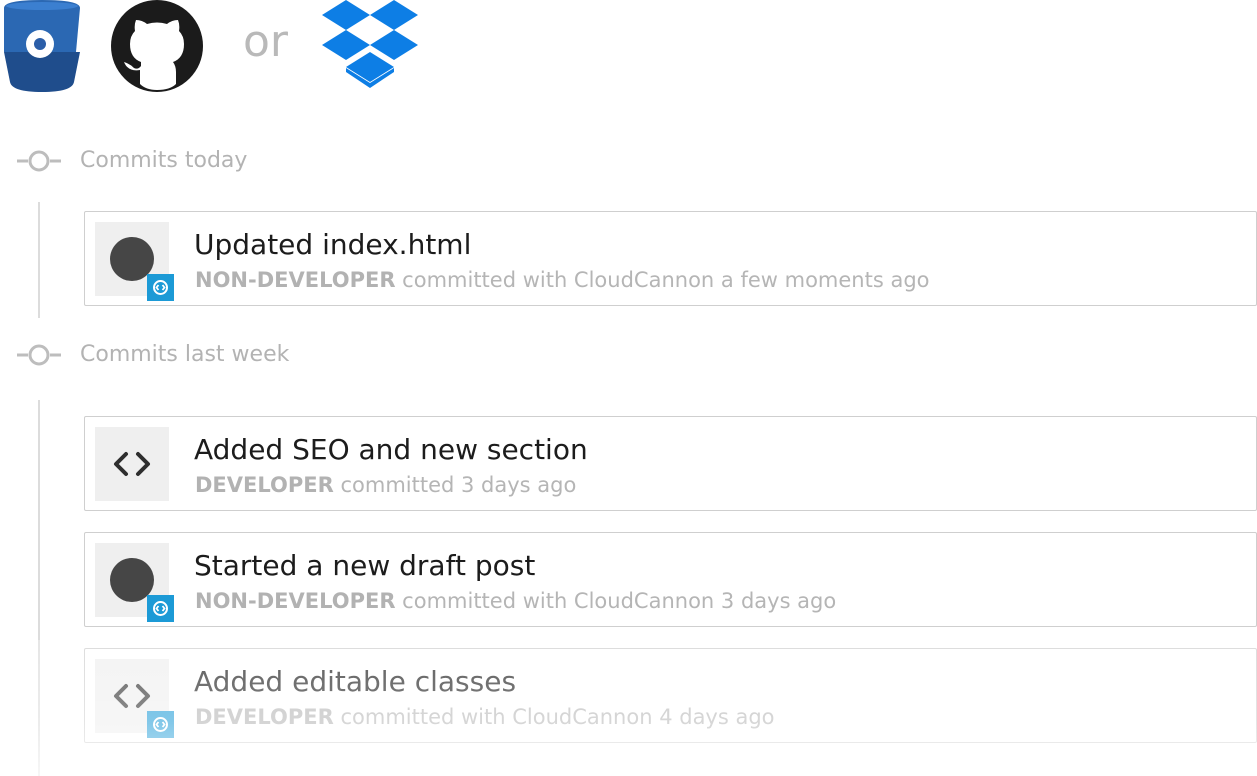 The height and width of the screenshot is (776, 1257). I want to click on commit-meta: DEVELOPER committed 3 days ago, so click(385, 485).